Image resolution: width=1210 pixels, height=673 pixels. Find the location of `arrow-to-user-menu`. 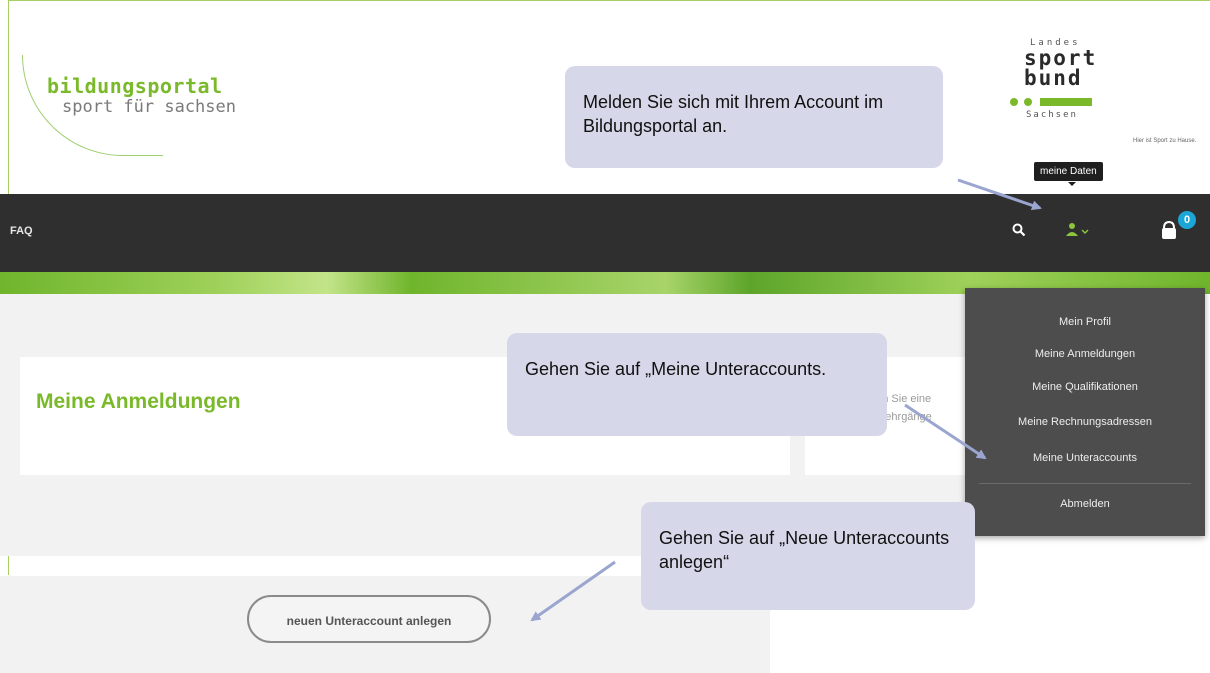

arrow-to-user-menu is located at coordinates (999, 194).